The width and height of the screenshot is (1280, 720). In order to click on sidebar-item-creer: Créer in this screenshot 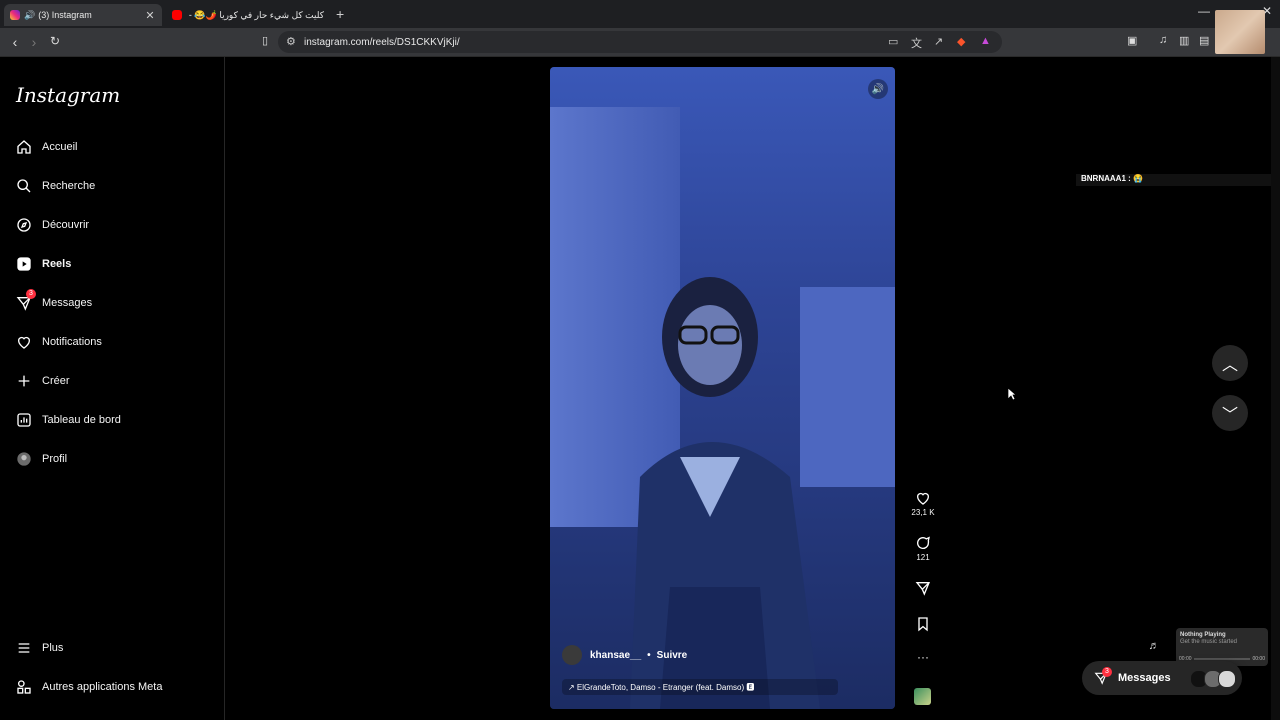, I will do `click(43, 381)`.